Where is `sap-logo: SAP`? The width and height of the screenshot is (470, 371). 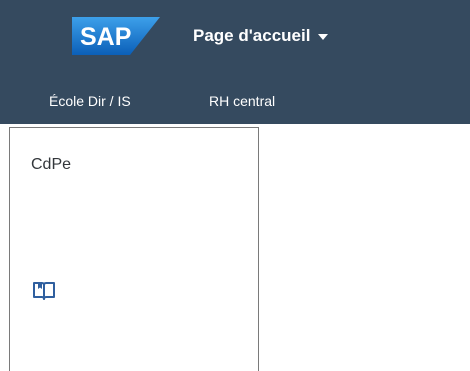
sap-logo: SAP is located at coordinates (116, 36).